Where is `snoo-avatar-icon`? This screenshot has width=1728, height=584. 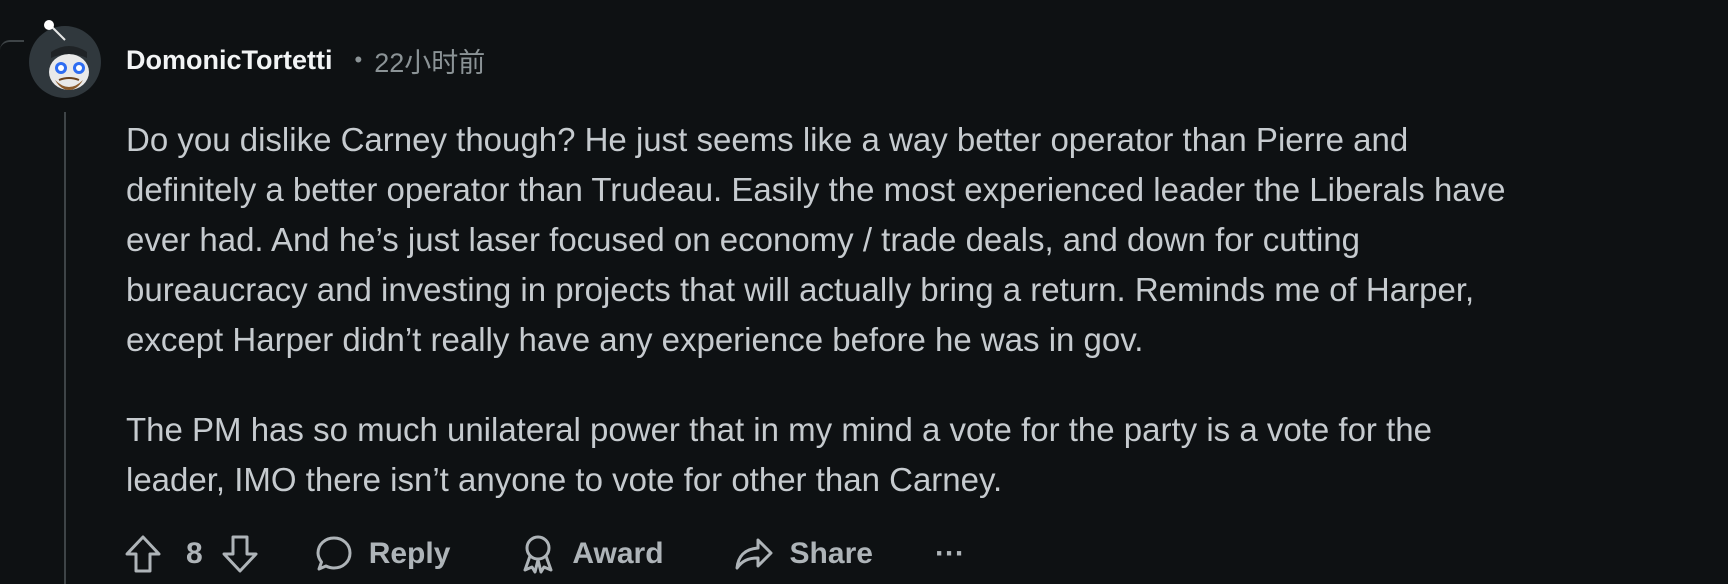
snoo-avatar-icon is located at coordinates (65, 59).